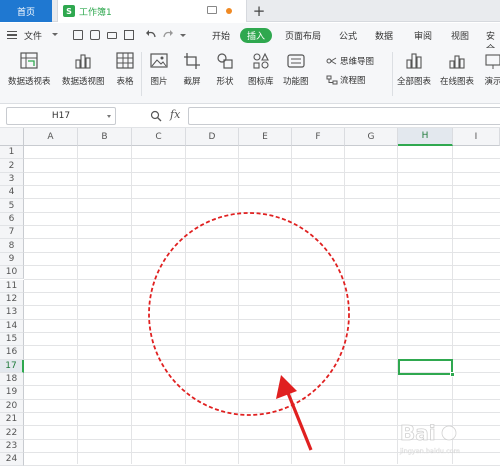 This screenshot has width=500, height=466. I want to click on file-menu-chevron-icon, so click(55, 34).